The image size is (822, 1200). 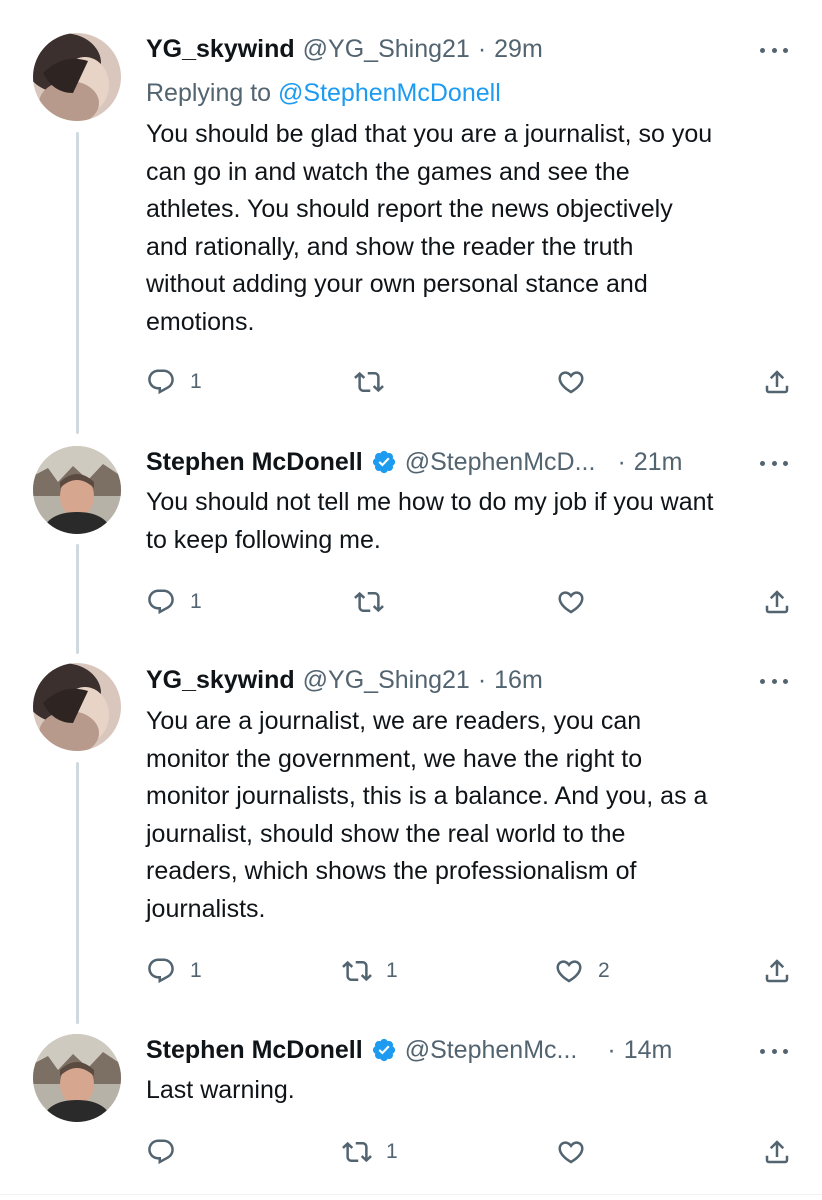 What do you see at coordinates (518, 680) in the screenshot?
I see `timestamp: 16m` at bounding box center [518, 680].